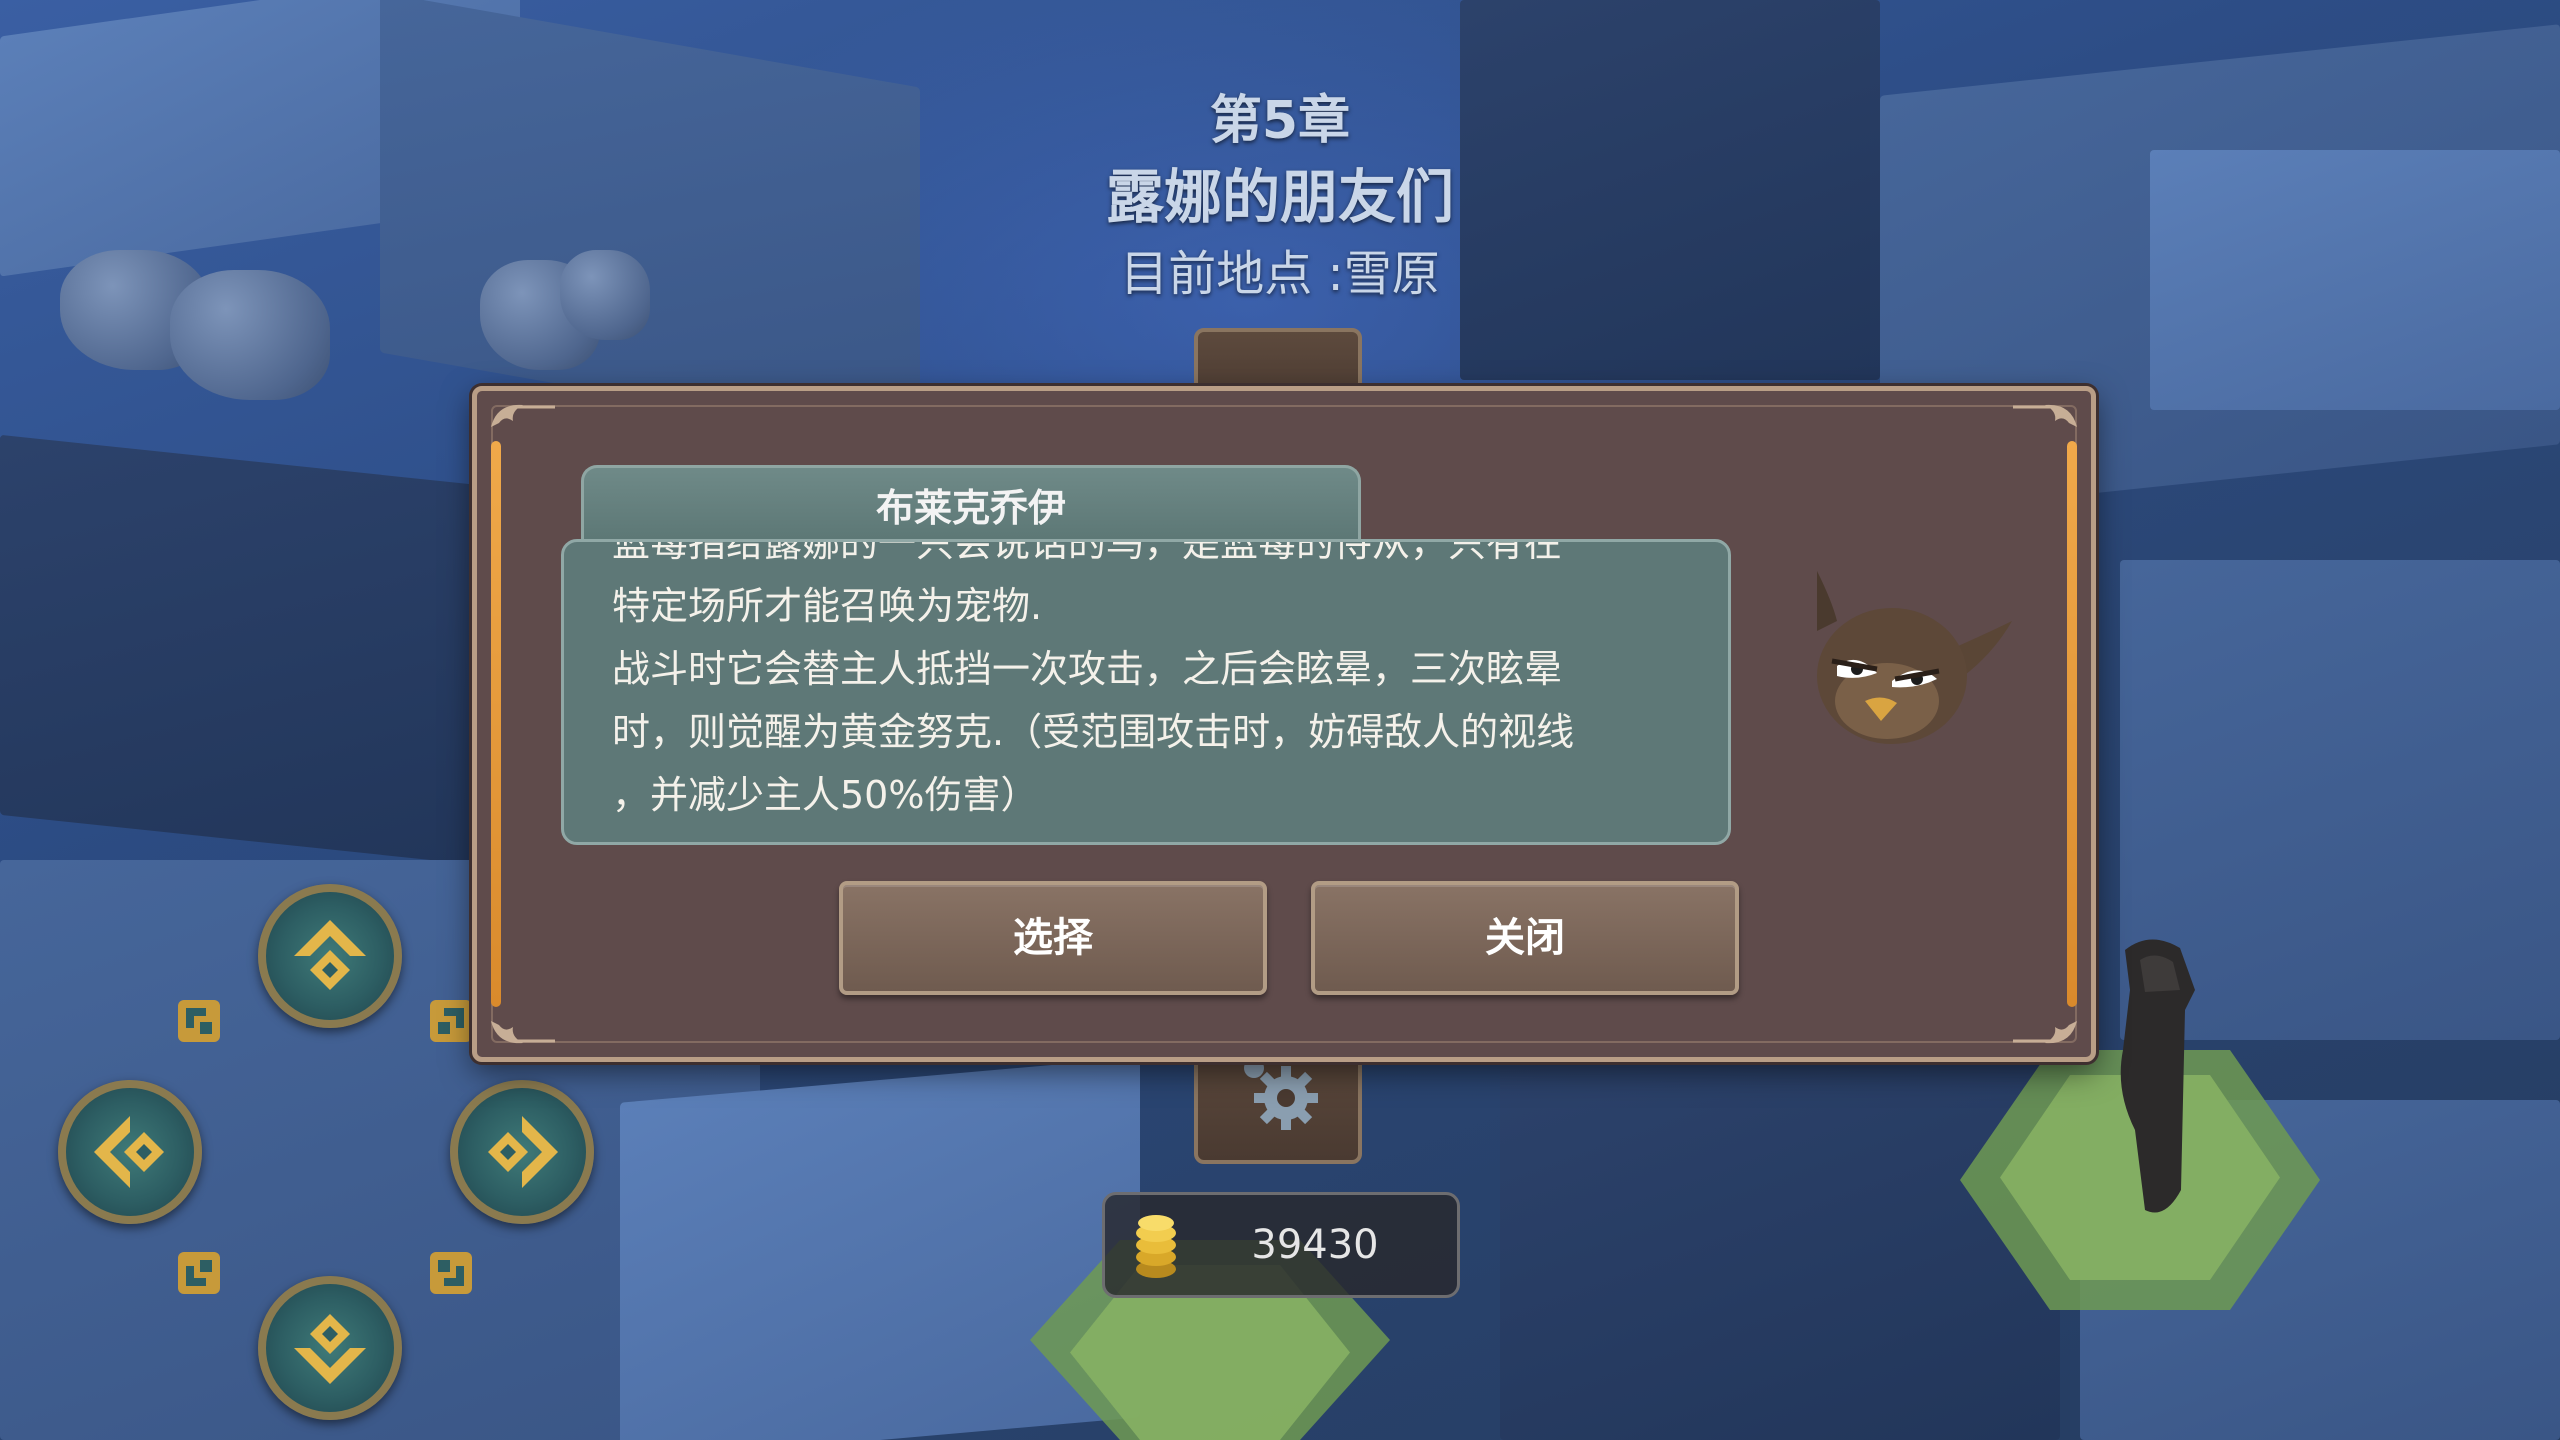 This screenshot has height=1440, width=2560. I want to click on pet-name: 布莱克乔伊, so click(970, 508).